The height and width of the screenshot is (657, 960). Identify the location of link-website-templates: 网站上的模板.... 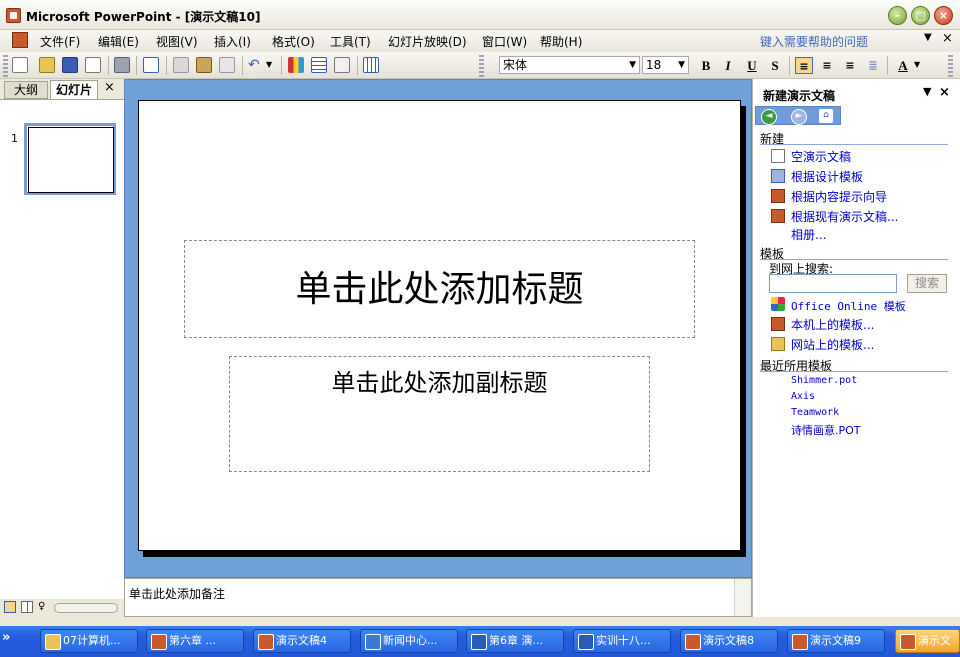
(832, 344).